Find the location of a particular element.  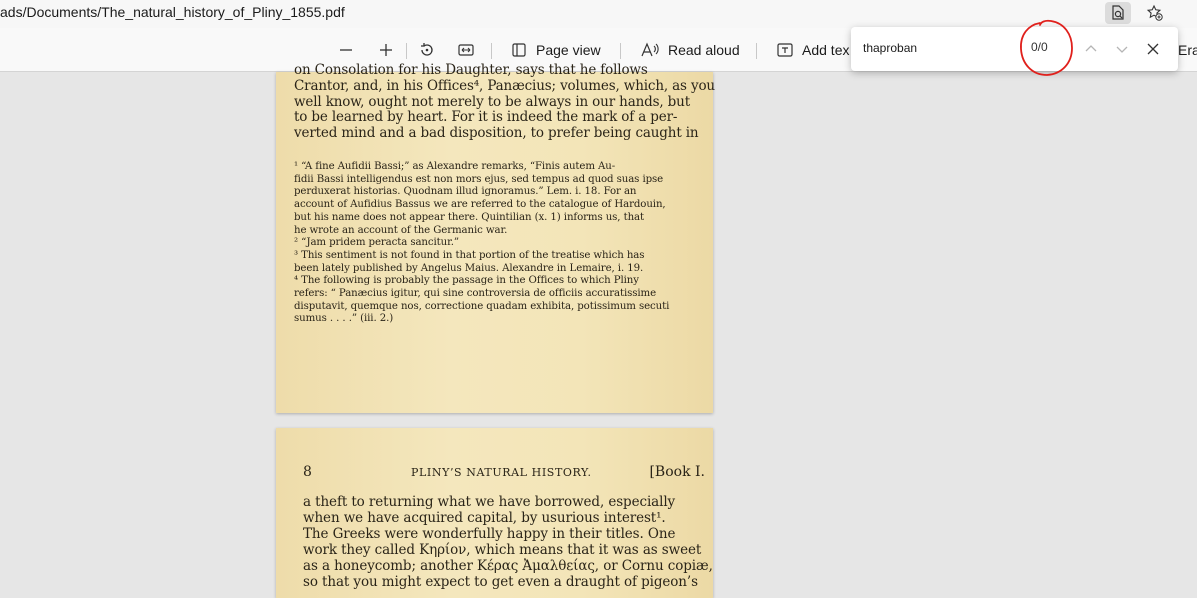

close-find-button is located at coordinates (1153, 49).